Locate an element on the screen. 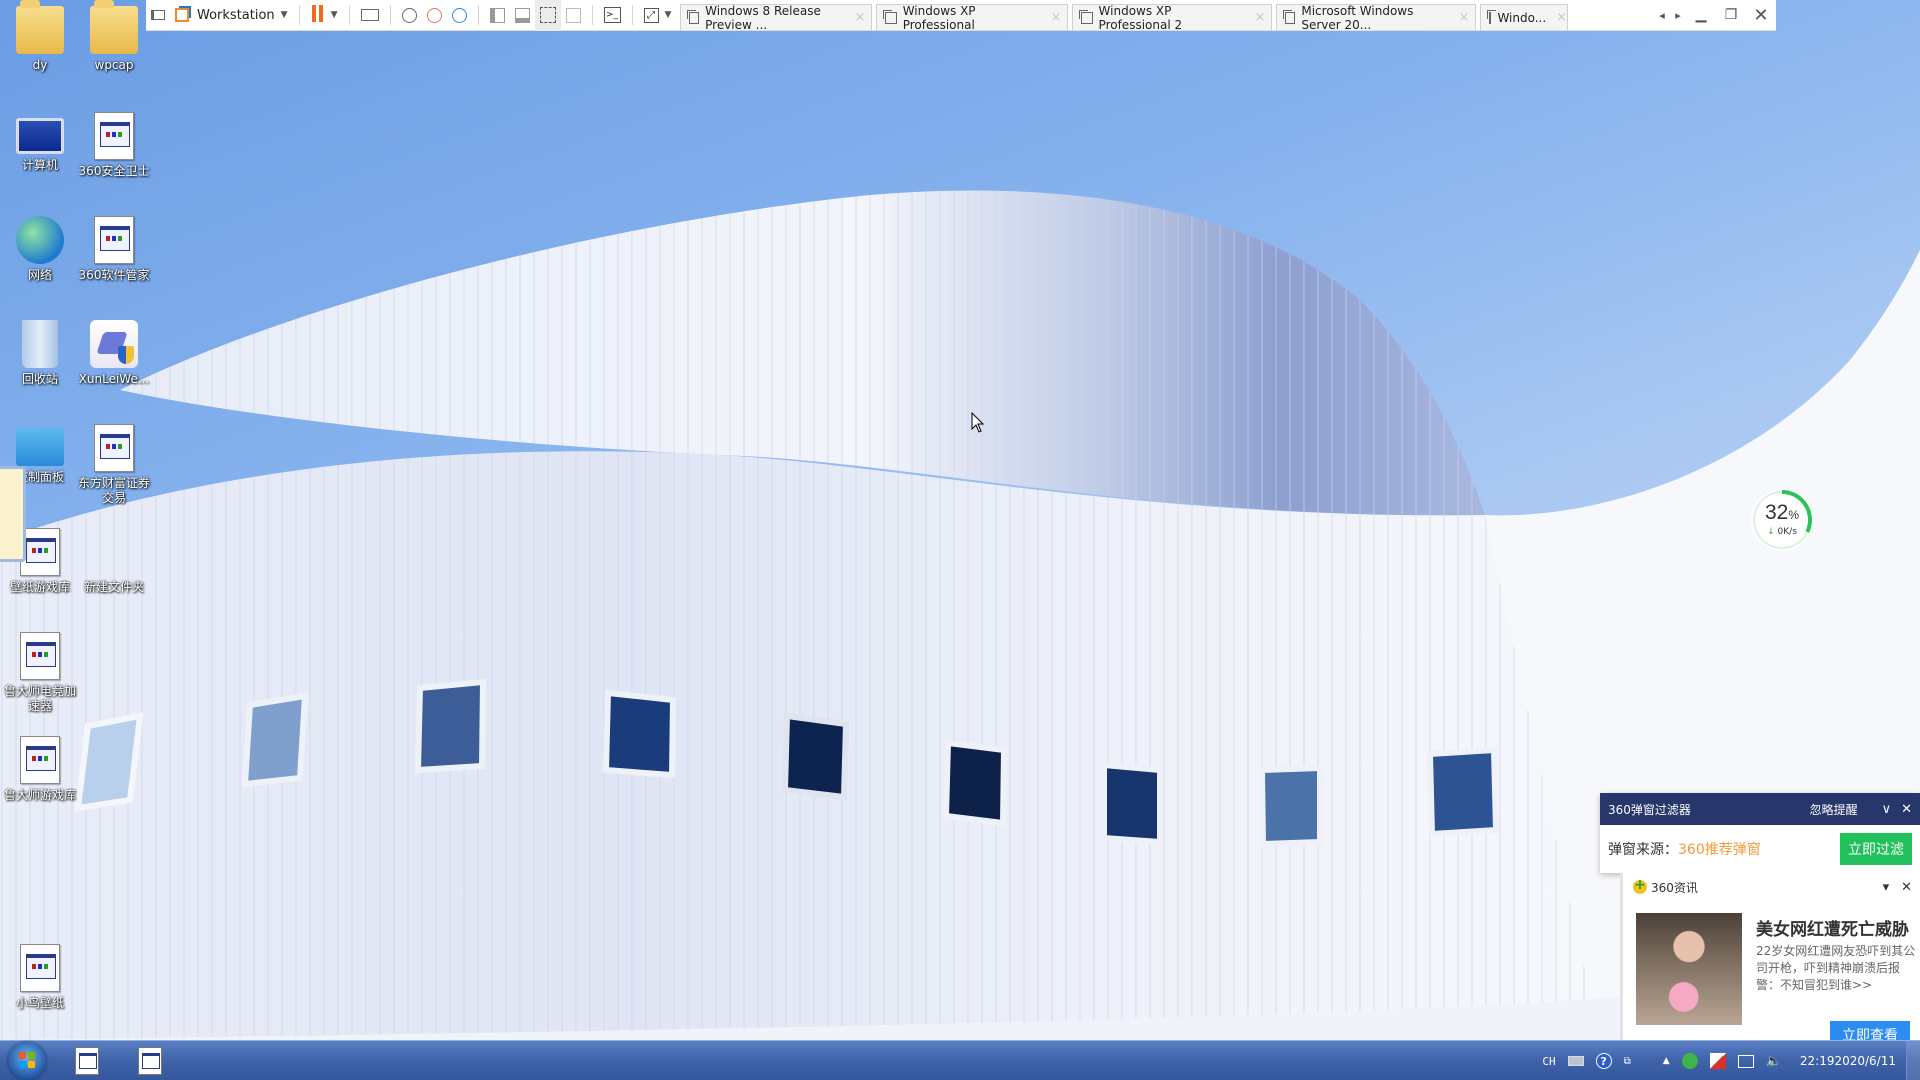 This screenshot has height=1080, width=1920. filter-now-button: 立即过滤 is located at coordinates (1876, 849).